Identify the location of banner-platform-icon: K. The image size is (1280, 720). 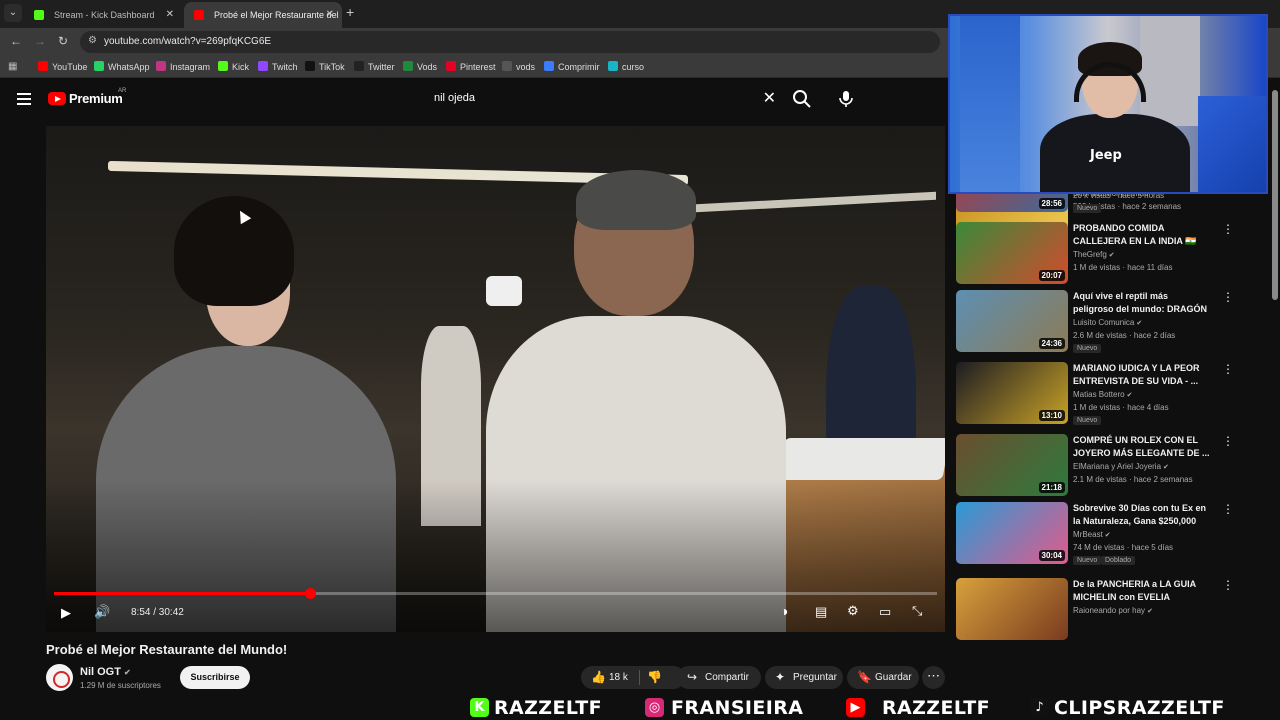
(479, 707).